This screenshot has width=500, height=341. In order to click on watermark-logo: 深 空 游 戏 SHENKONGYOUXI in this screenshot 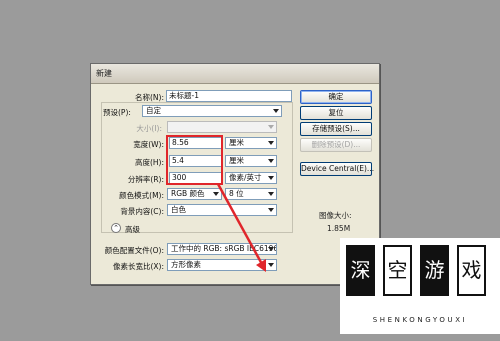, I will do `click(420, 286)`.